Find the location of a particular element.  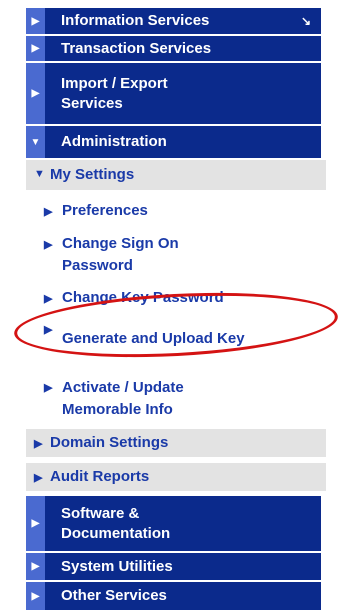

menu-item-my-settings: ▼ My Settings is located at coordinates (176, 175).